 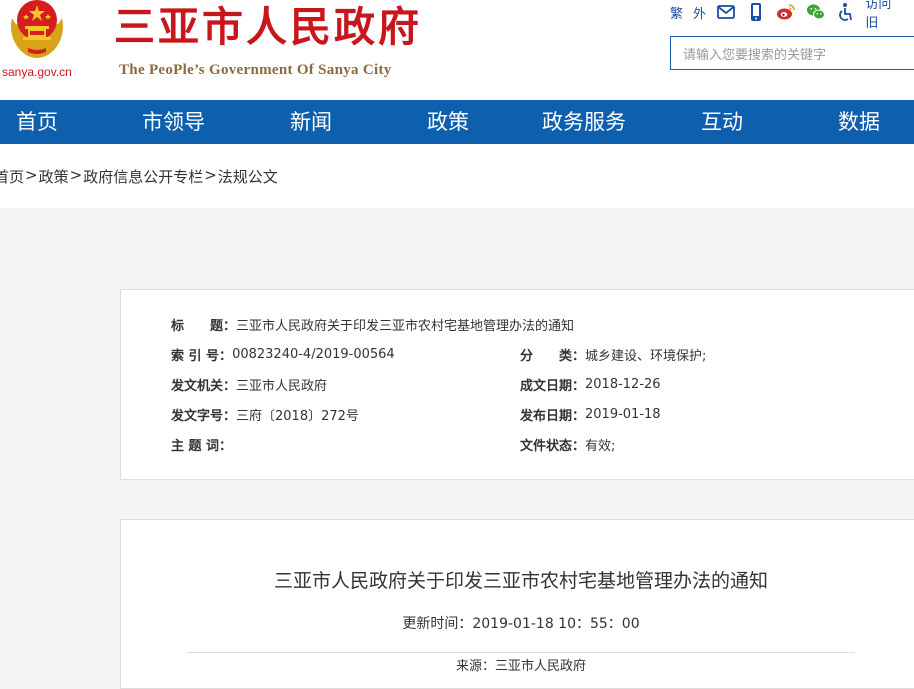 What do you see at coordinates (816, 12) in the screenshot?
I see `wechat-icon` at bounding box center [816, 12].